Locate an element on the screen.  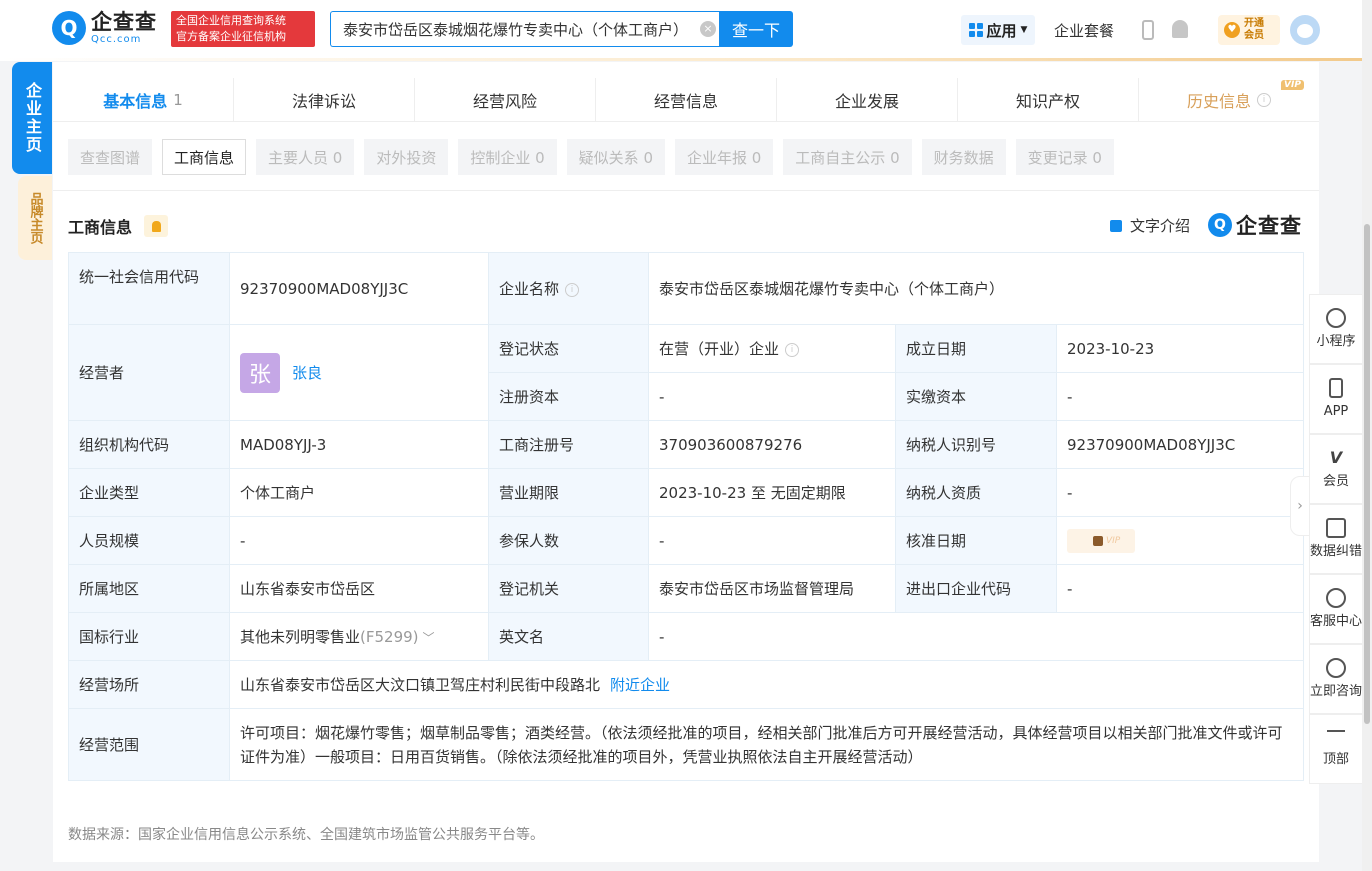
section-title: 工商信息 is located at coordinates (118, 226).